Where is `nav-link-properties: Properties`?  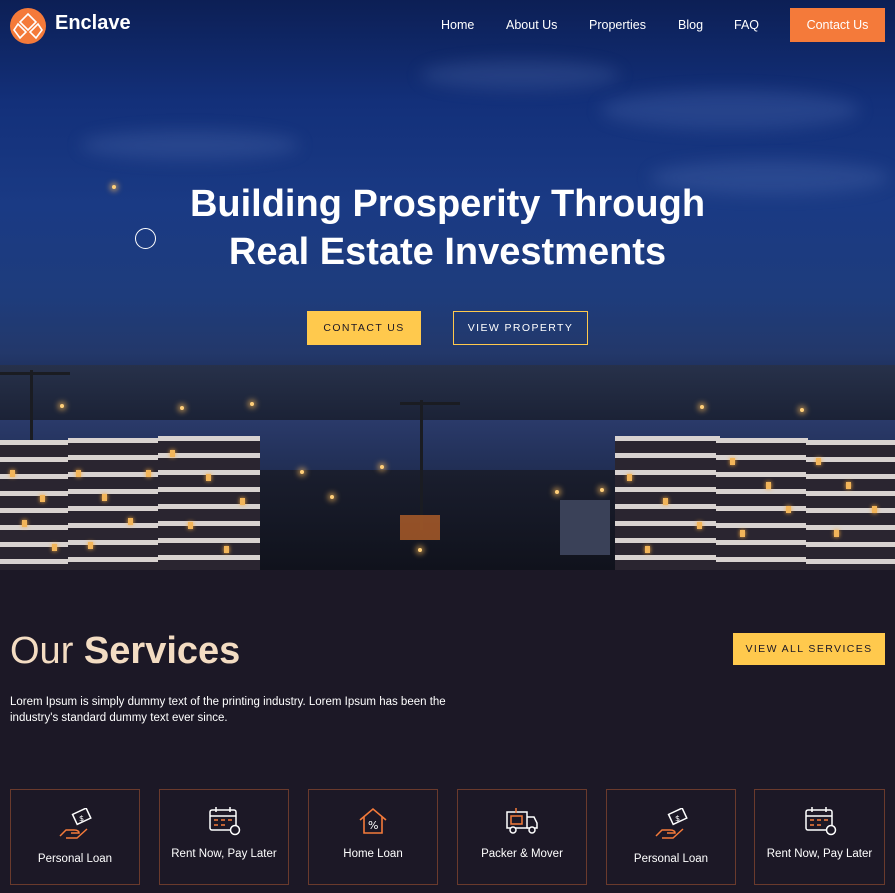 nav-link-properties: Properties is located at coordinates (617, 25).